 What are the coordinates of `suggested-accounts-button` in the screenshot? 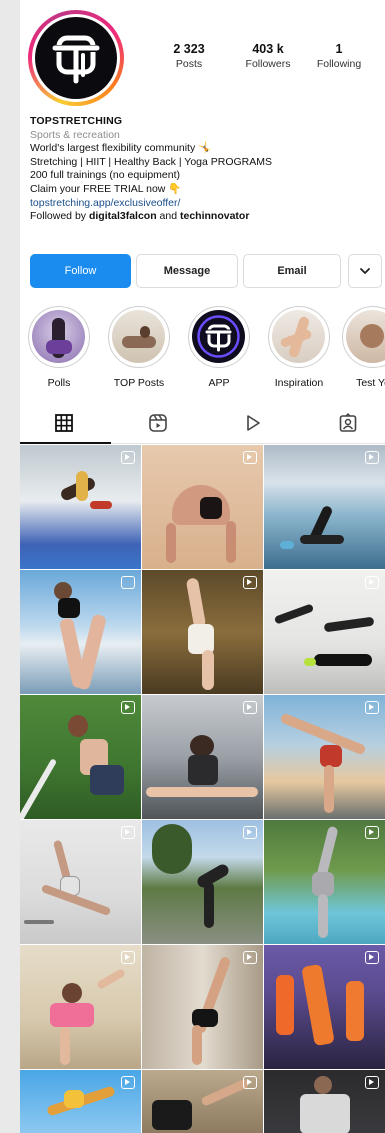 It's located at (365, 271).